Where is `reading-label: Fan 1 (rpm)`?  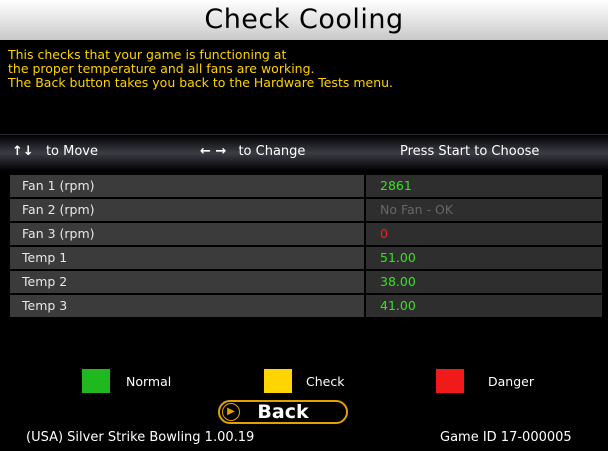
reading-label: Fan 1 (rpm) is located at coordinates (187, 186).